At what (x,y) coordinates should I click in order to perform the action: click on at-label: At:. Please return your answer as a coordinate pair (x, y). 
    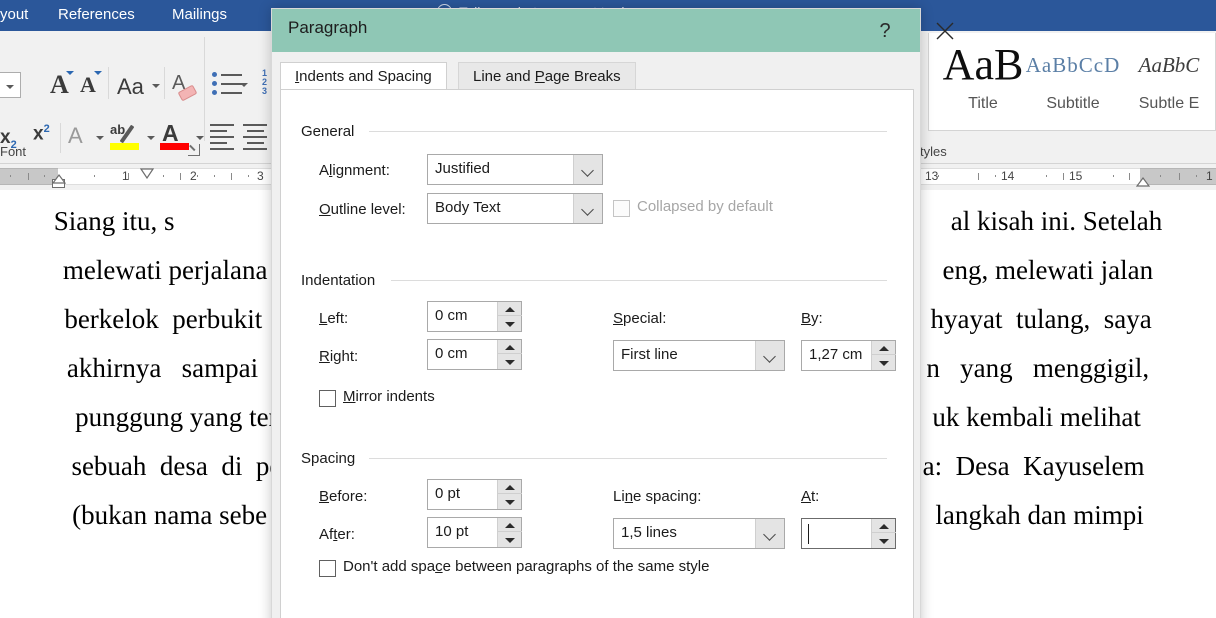
    Looking at the image, I should click on (810, 496).